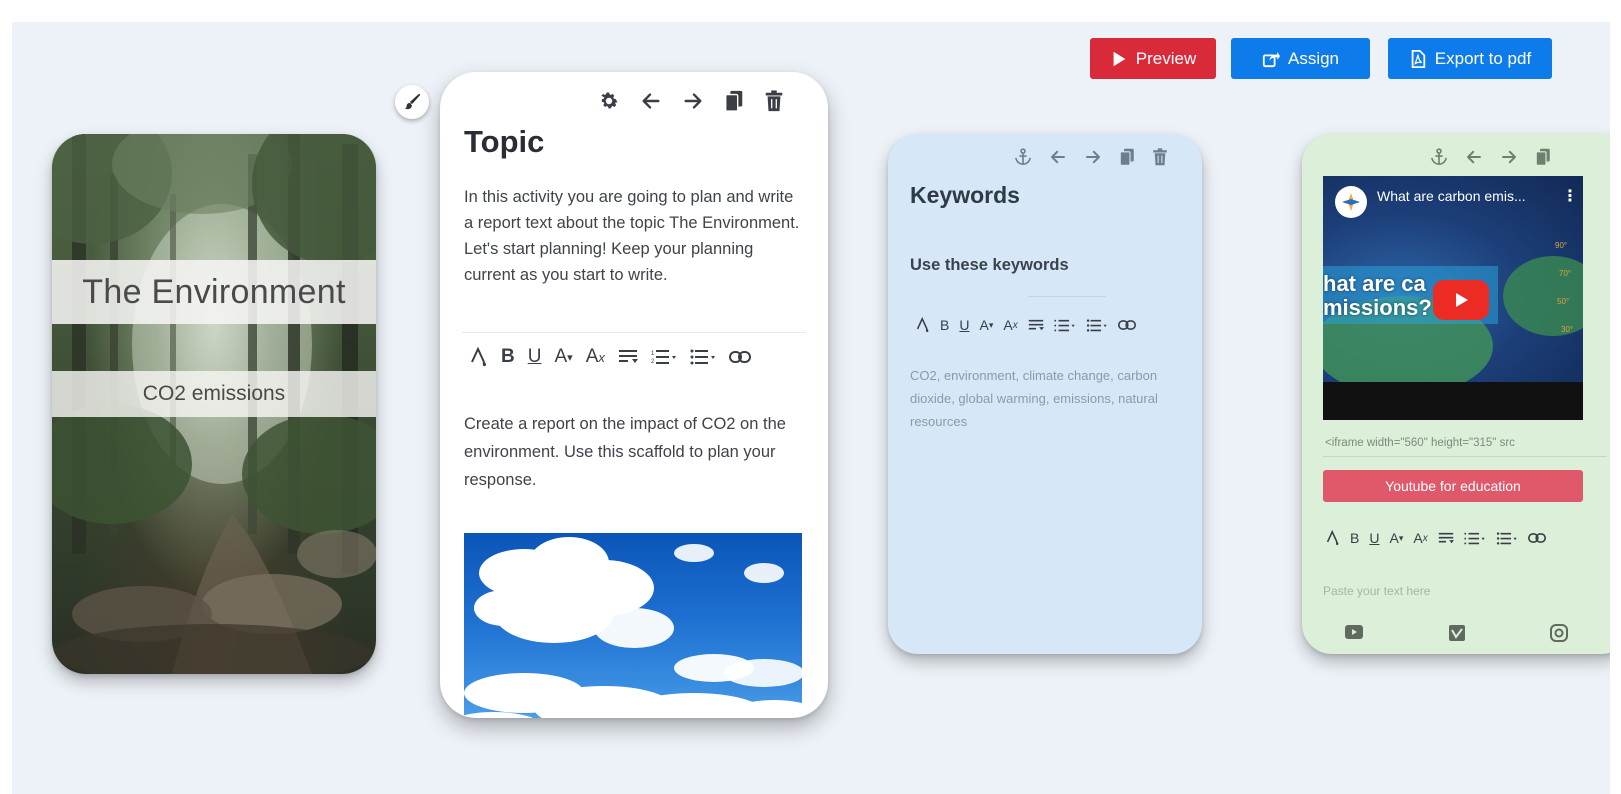  Describe the element at coordinates (1453, 486) in the screenshot. I see `youtube-for-education-button: Youtube for education` at that location.